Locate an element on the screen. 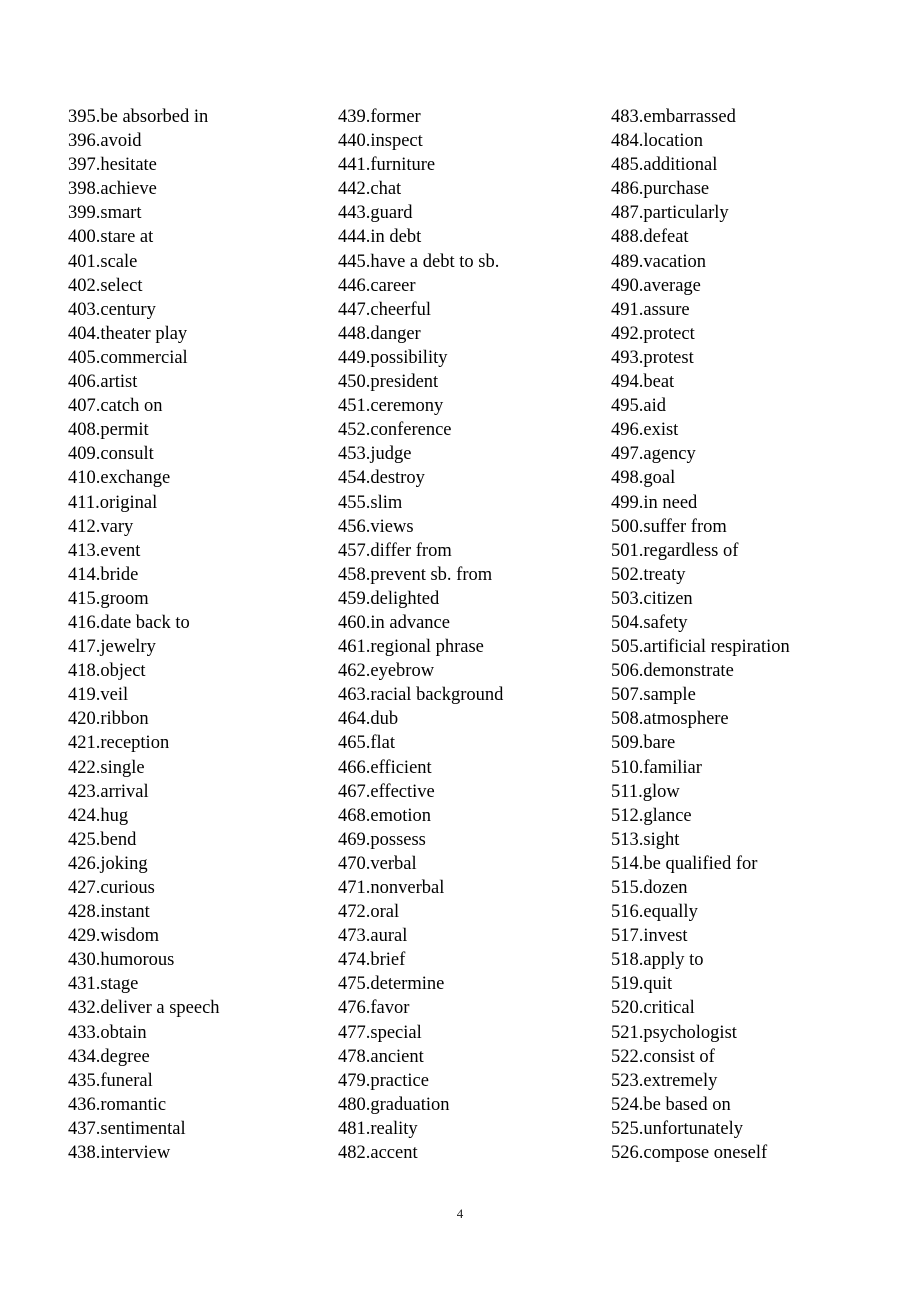 The width and height of the screenshot is (920, 1302). vocabulary-entry: 494.beat is located at coordinates (643, 382).